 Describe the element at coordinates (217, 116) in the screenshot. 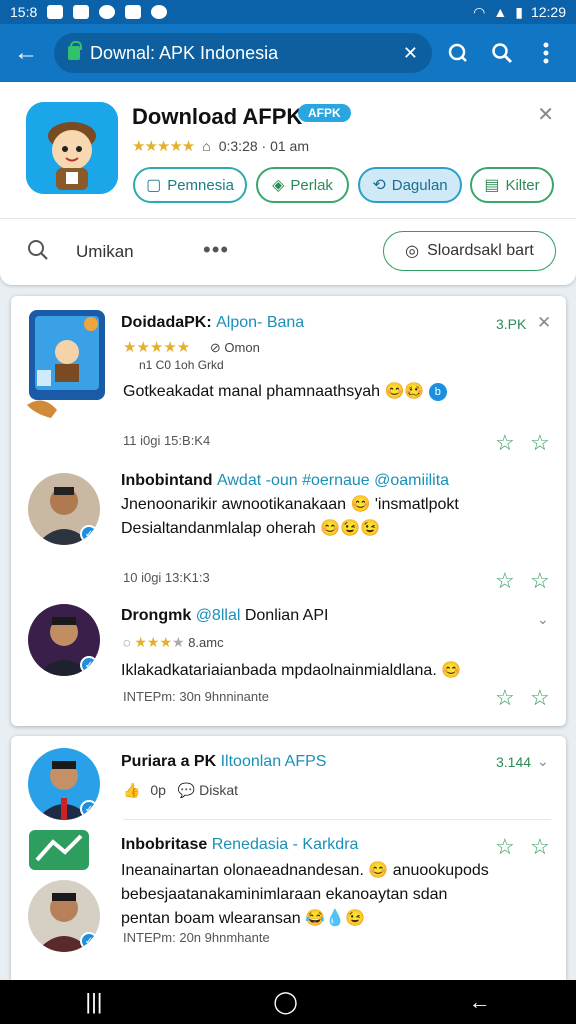

I see `app-title: Download AFPK` at that location.